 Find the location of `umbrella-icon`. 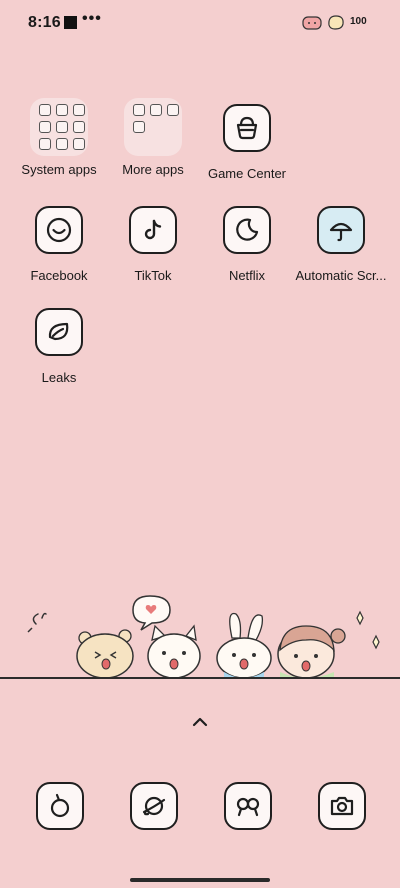

umbrella-icon is located at coordinates (341, 230).